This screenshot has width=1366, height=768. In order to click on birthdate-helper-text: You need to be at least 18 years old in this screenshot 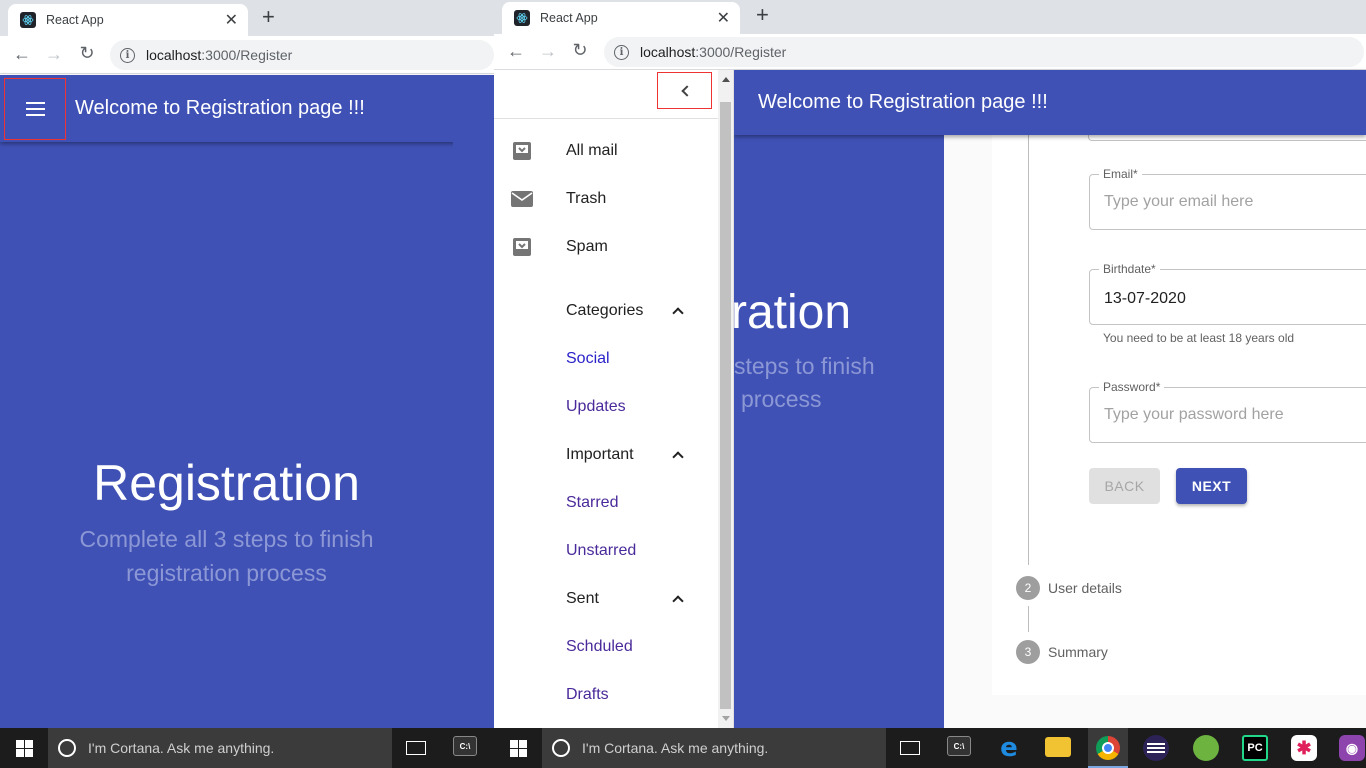, I will do `click(1199, 338)`.